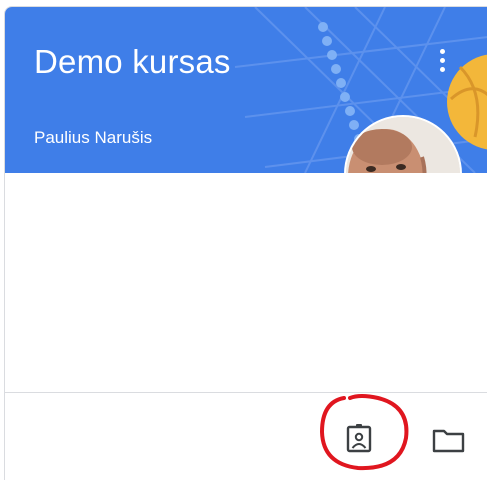  I want to click on assignment-ind-icon, so click(359, 438).